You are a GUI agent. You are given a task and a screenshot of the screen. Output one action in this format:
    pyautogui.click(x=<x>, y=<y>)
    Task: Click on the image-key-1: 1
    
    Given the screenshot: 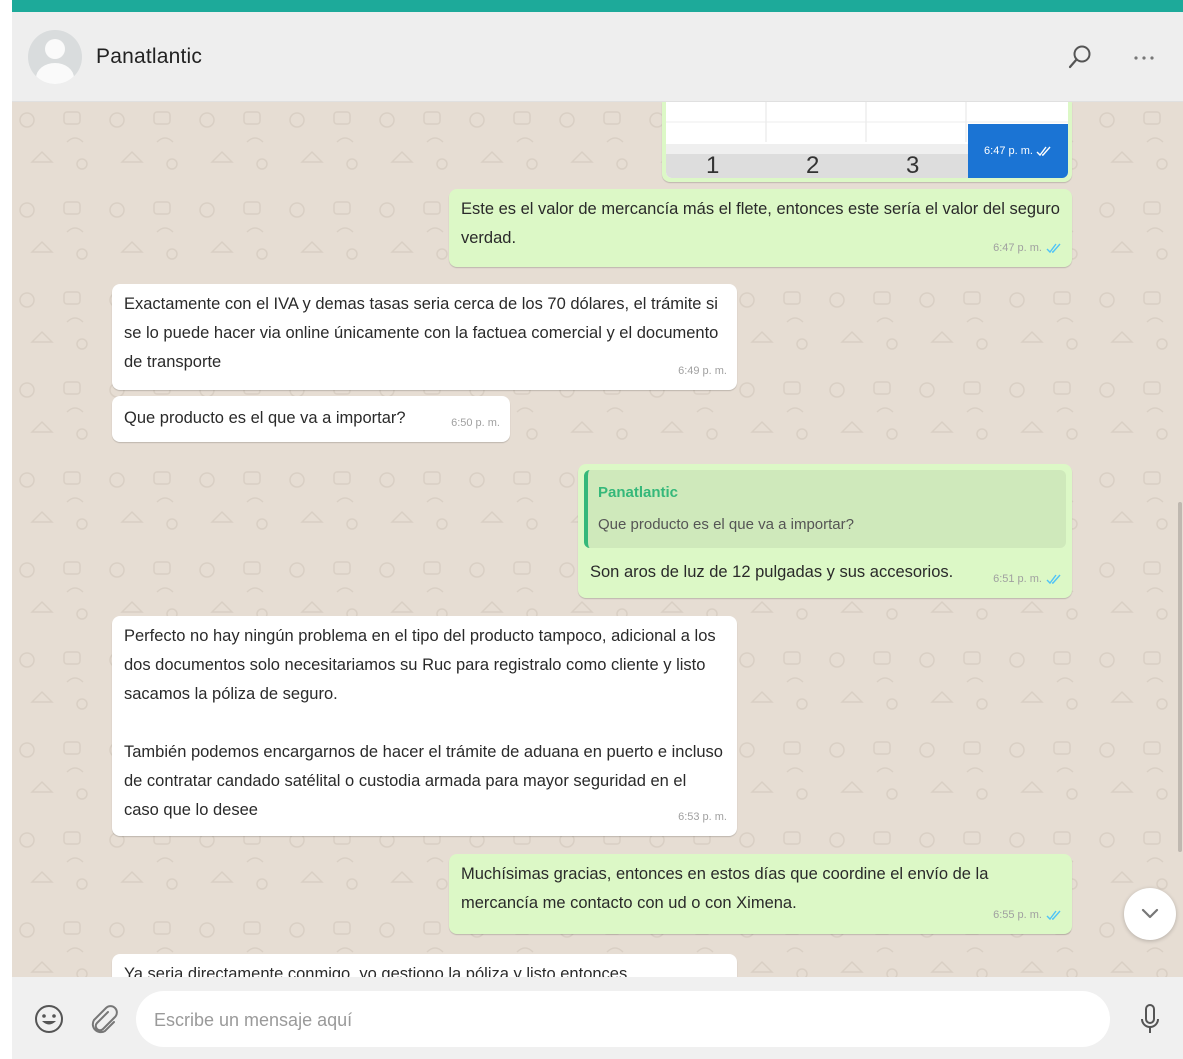 What is the action you would take?
    pyautogui.click(x=713, y=165)
    